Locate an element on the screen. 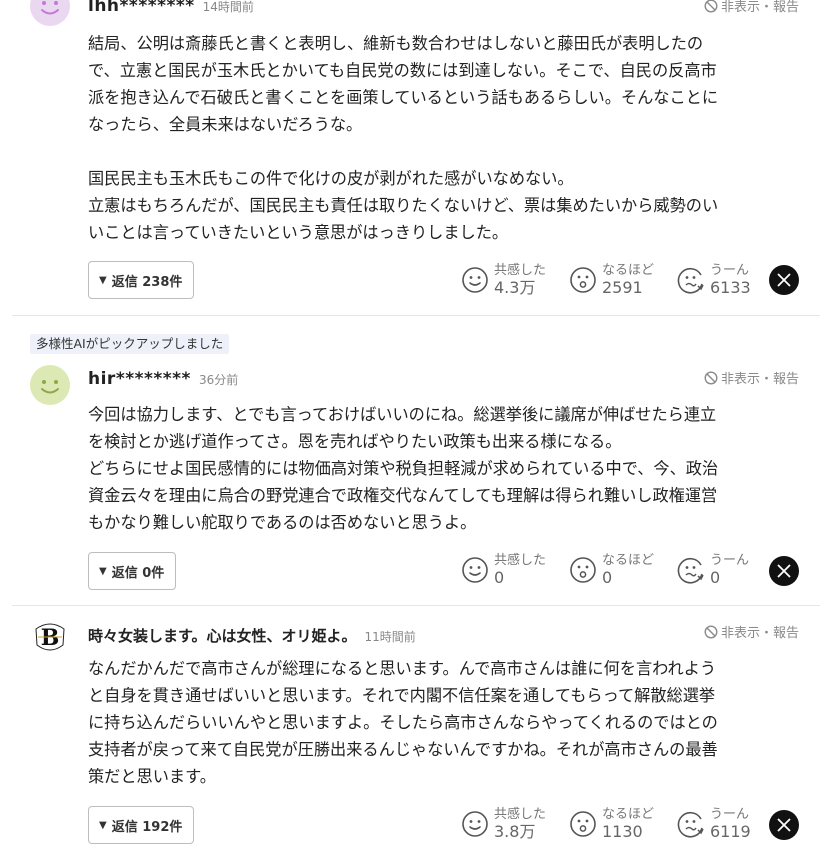  comment-line: を検討とか逃げ道作ってさ。恩を売ればやりたい政策も出来る様になる。 is located at coordinates (355, 441).